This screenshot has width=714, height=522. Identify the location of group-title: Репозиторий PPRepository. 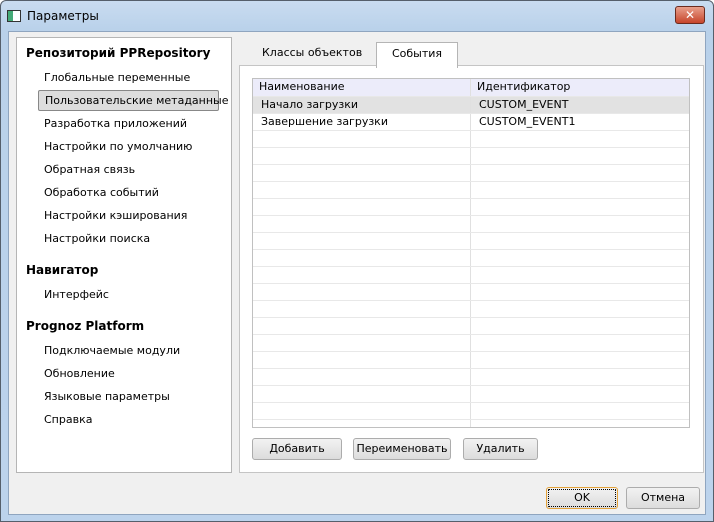
(118, 53).